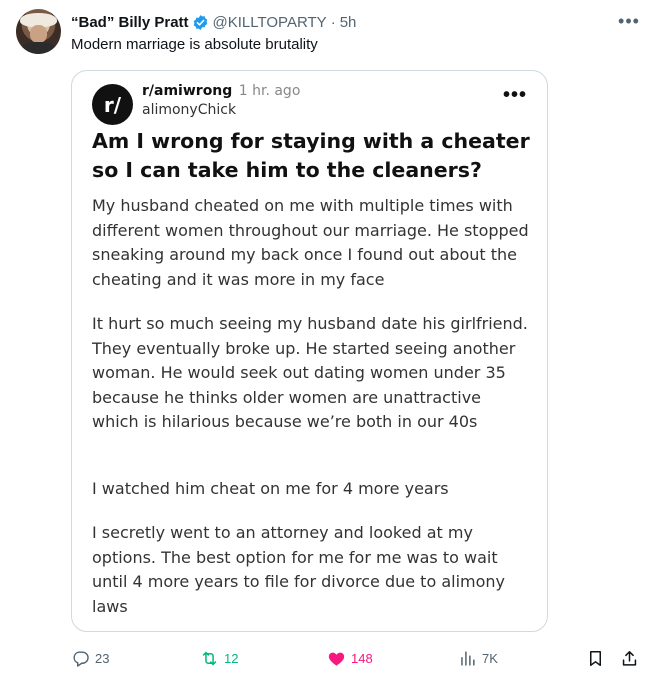 This screenshot has height=677, width=649. I want to click on reply-count: 23, so click(102, 658).